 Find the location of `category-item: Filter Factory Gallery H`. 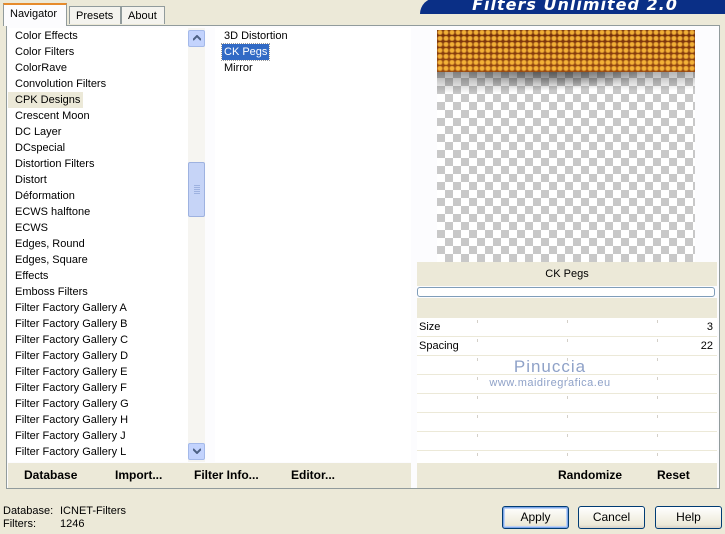

category-item: Filter Factory Gallery H is located at coordinates (98, 420).